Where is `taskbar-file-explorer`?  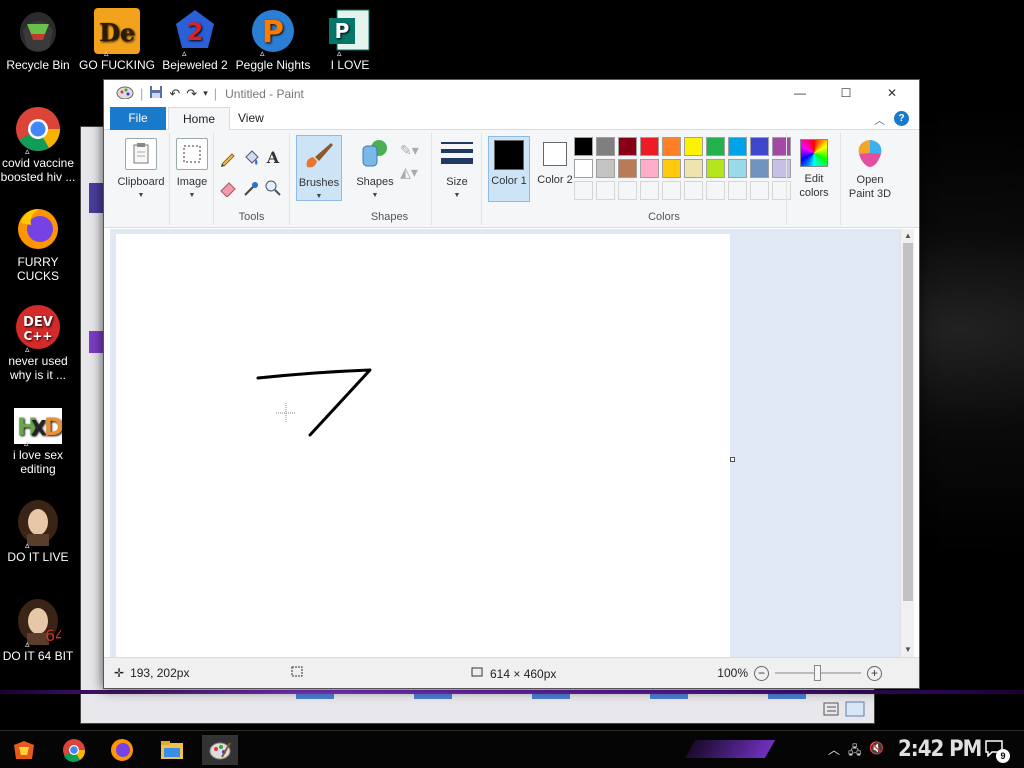
taskbar-file-explorer is located at coordinates (172, 750).